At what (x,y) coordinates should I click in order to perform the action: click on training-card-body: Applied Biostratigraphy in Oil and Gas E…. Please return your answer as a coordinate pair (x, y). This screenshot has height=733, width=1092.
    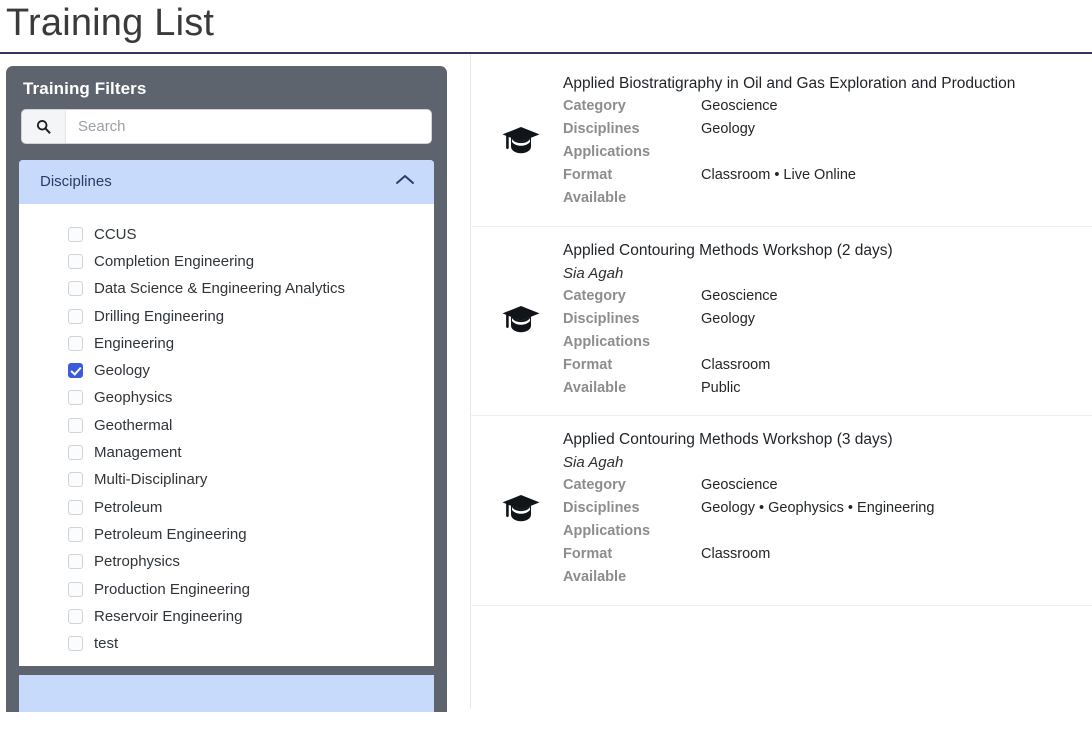
    Looking at the image, I should click on (827, 142).